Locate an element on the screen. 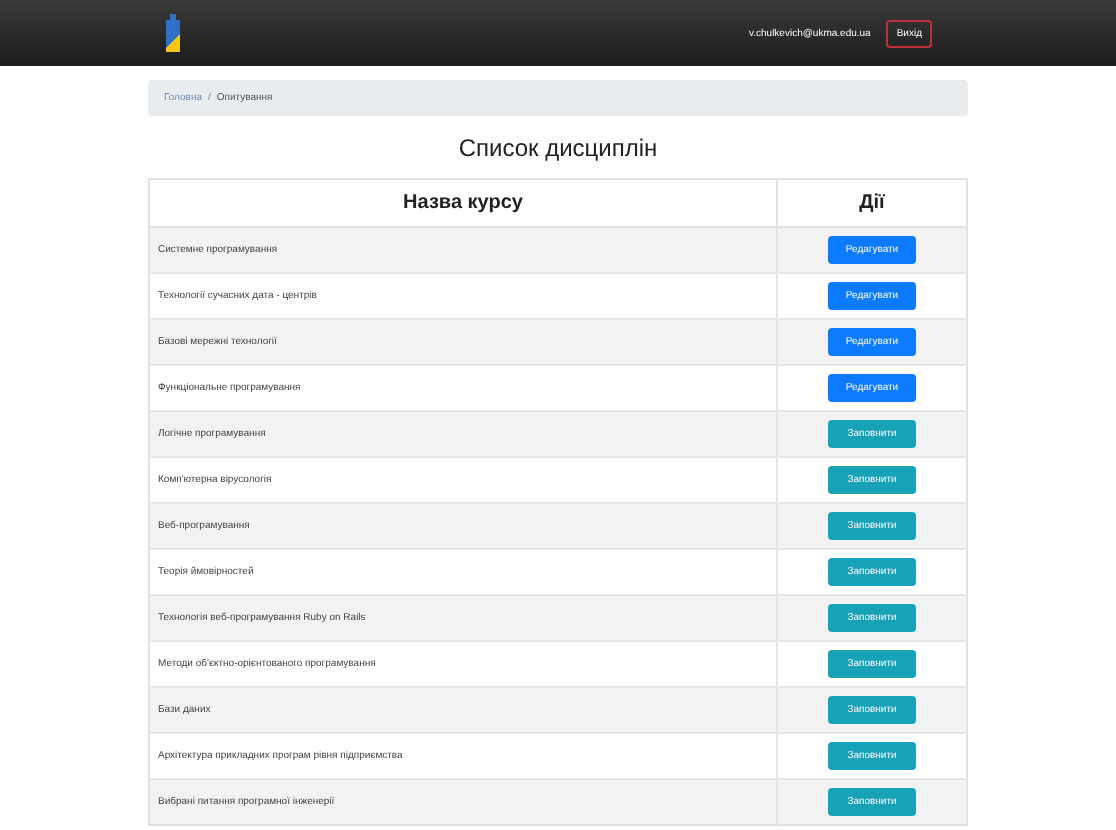  page-title: Список дисциплін is located at coordinates (558, 148).